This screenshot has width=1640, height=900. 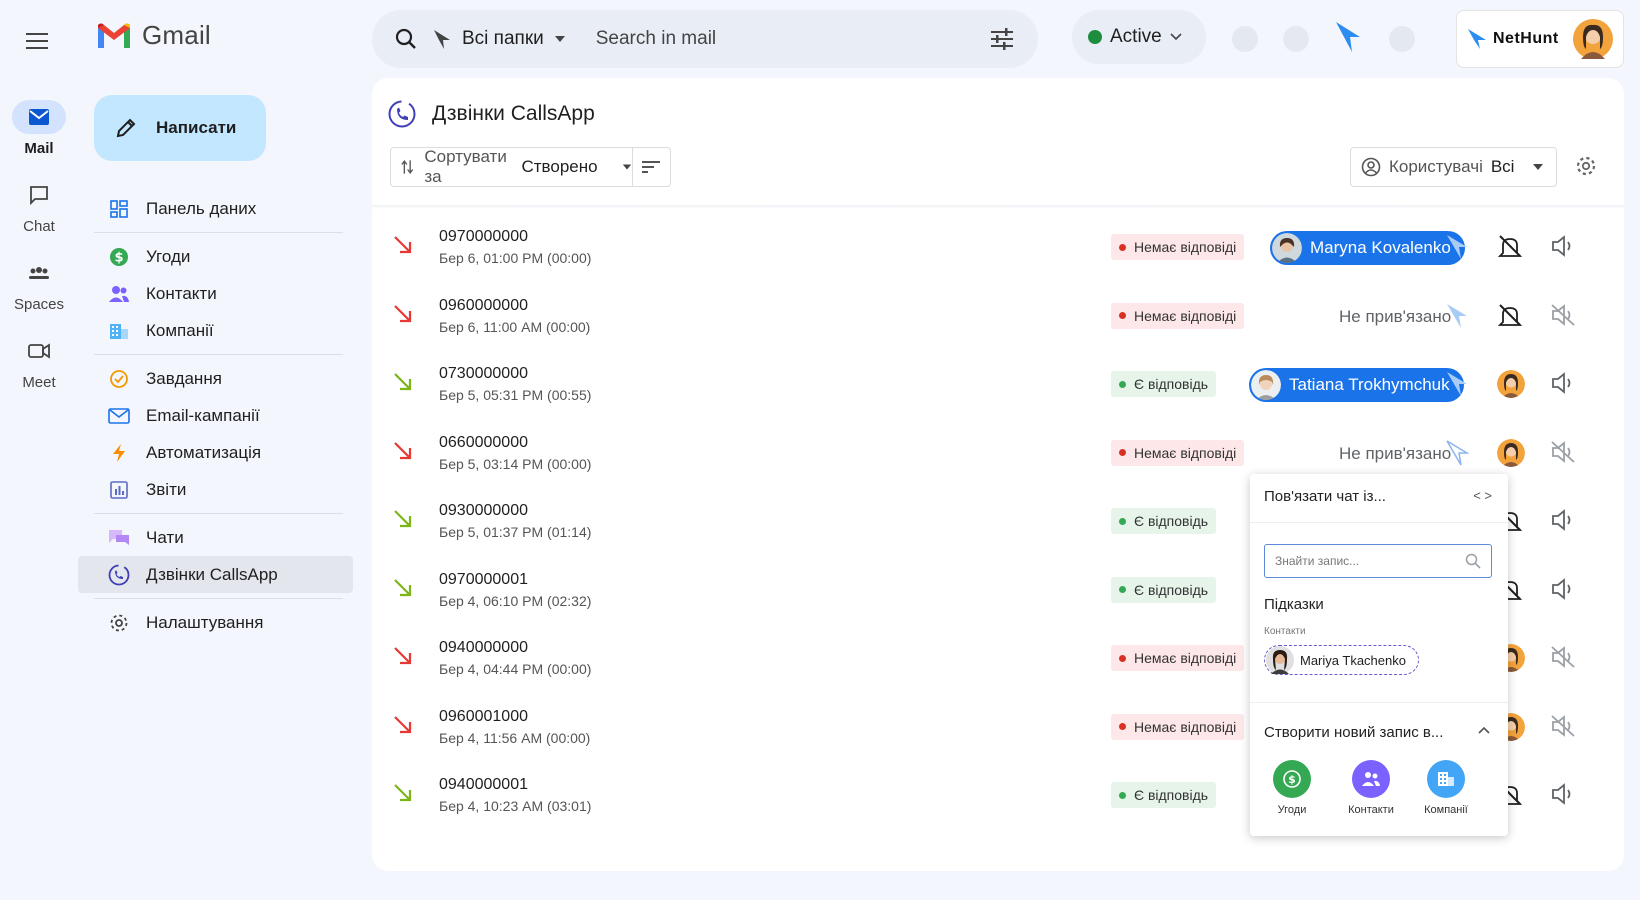 I want to click on user-circle-icon, so click(x=1371, y=167).